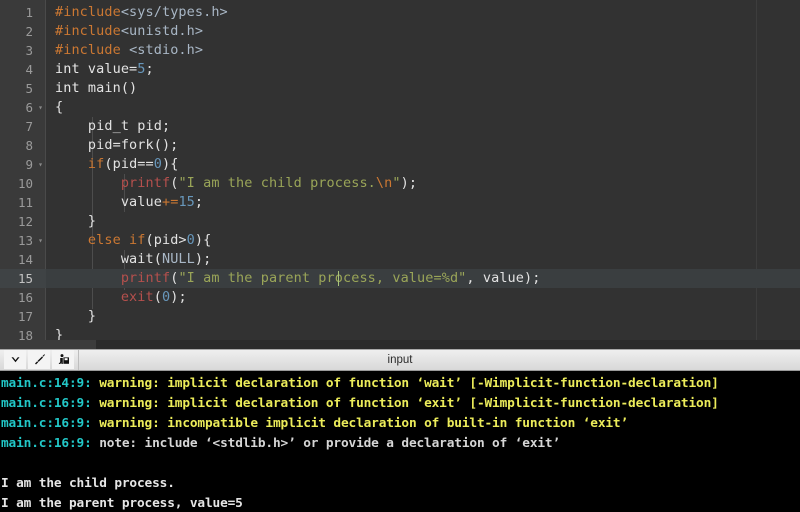 The image size is (800, 512). Describe the element at coordinates (400, 484) in the screenshot. I see `console-line-output: I am the child process.` at that location.